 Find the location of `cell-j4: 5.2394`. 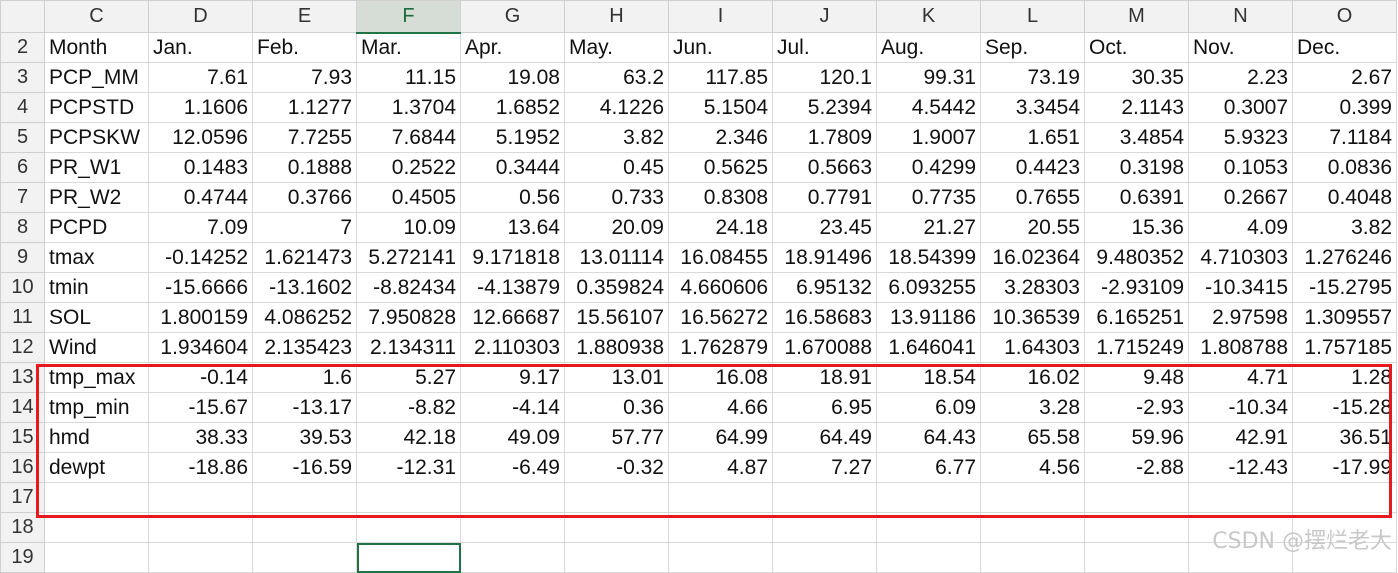

cell-j4: 5.2394 is located at coordinates (824, 107).